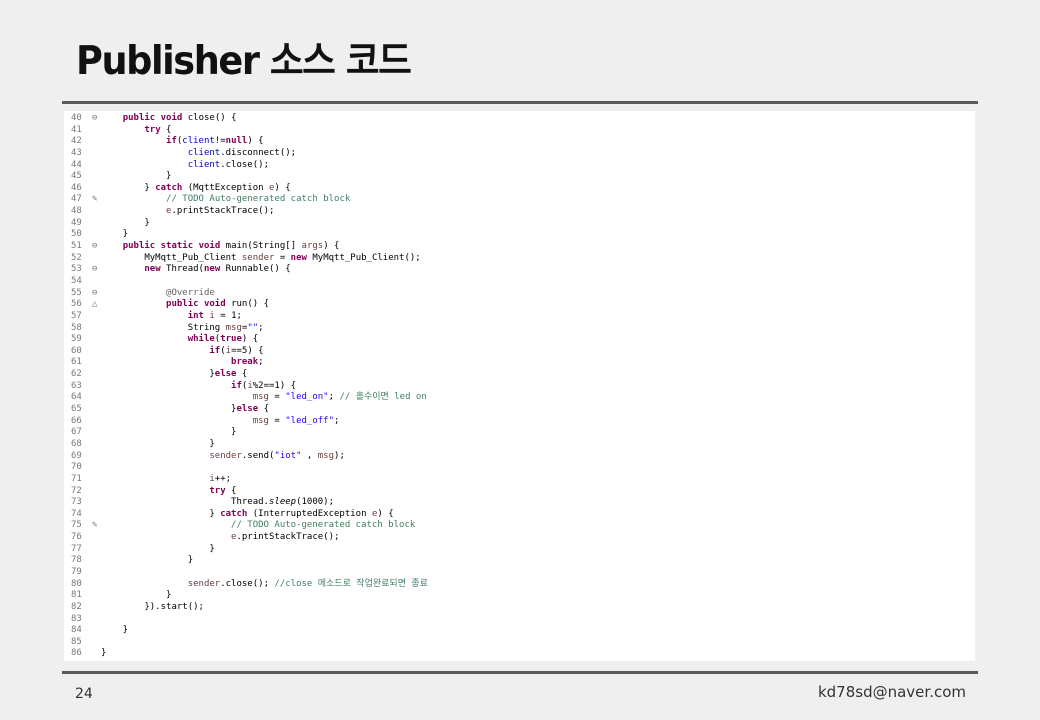 The height and width of the screenshot is (720, 1040). I want to click on code-text: if(i%2==1) {, so click(198, 387).